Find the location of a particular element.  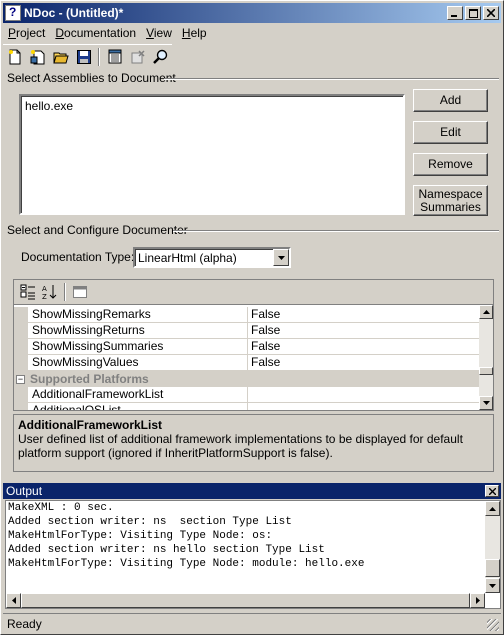

property-row: ShowMissingValues False is located at coordinates (246, 363).